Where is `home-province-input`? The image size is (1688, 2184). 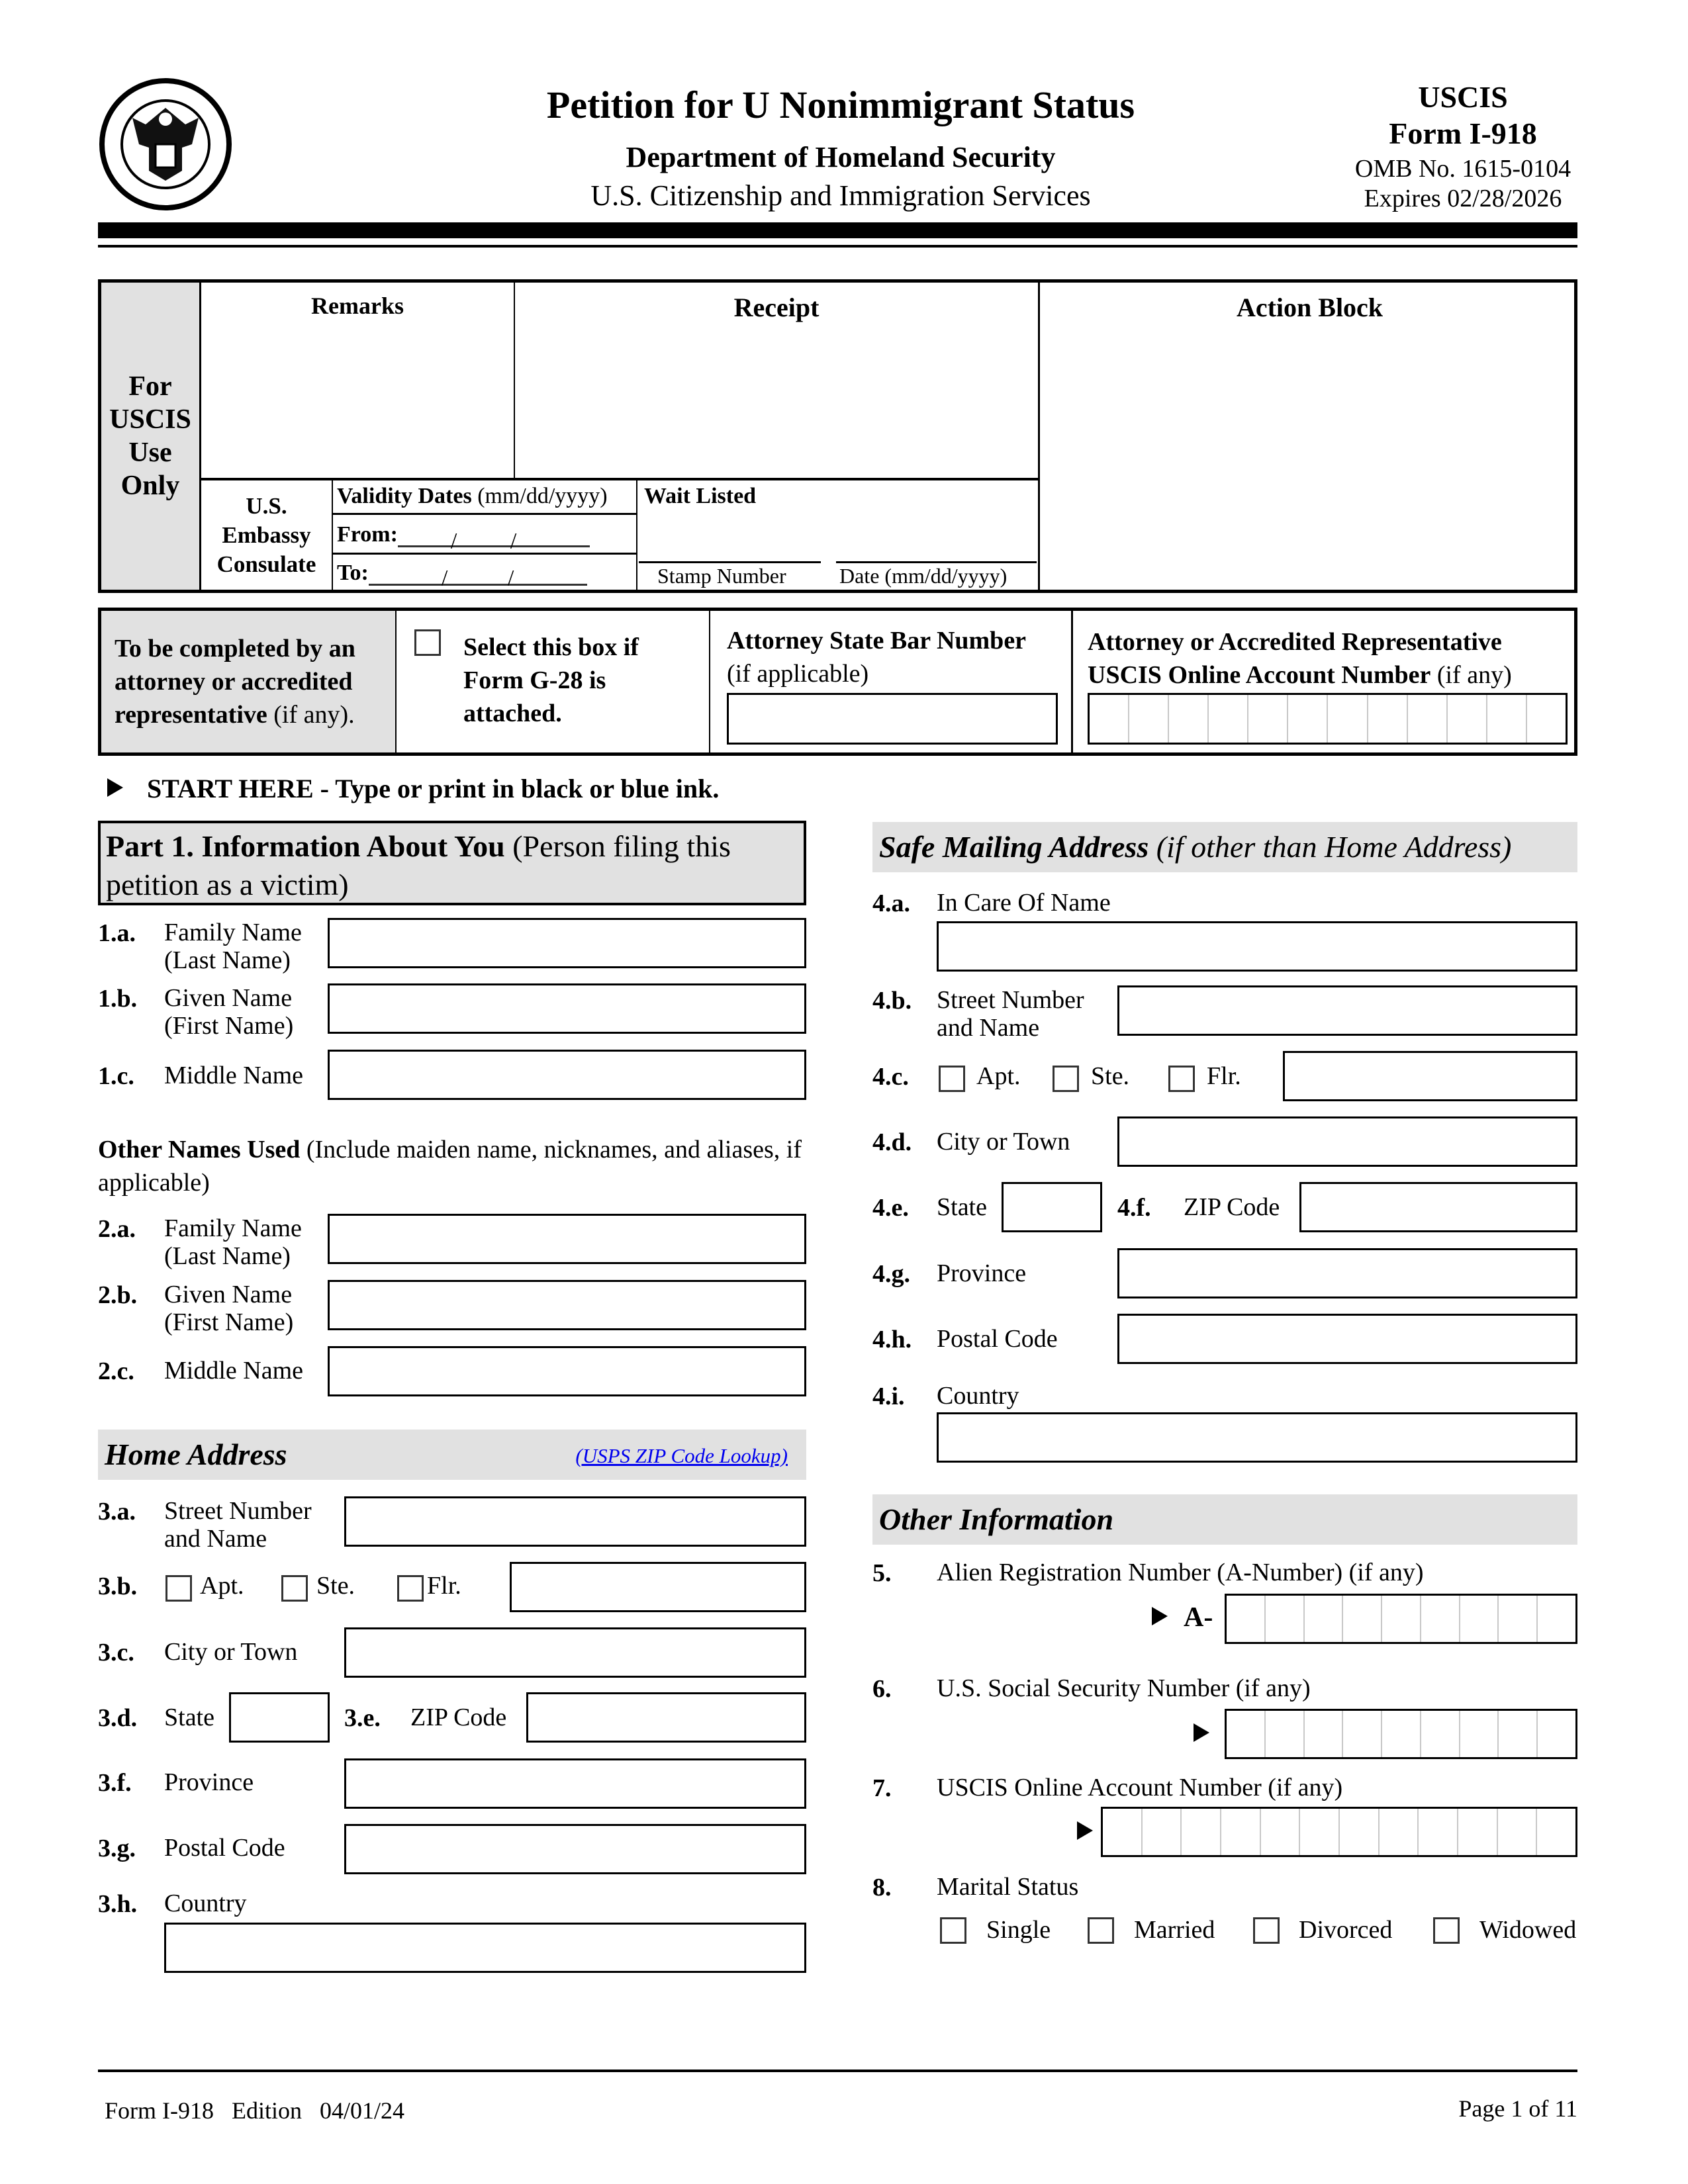
home-province-input is located at coordinates (575, 1783).